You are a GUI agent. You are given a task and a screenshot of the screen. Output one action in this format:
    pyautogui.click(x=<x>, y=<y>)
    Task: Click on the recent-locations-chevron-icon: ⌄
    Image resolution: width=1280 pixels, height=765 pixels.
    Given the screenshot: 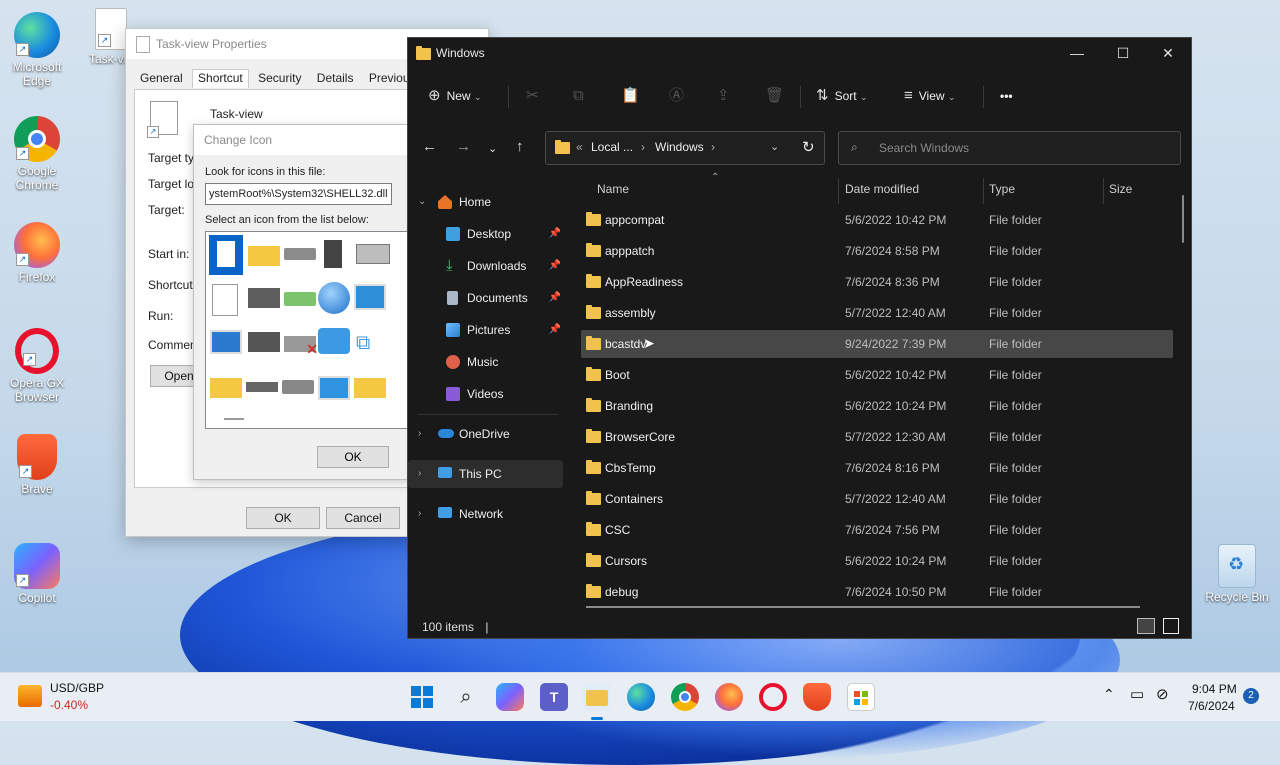 What is the action you would take?
    pyautogui.click(x=492, y=148)
    